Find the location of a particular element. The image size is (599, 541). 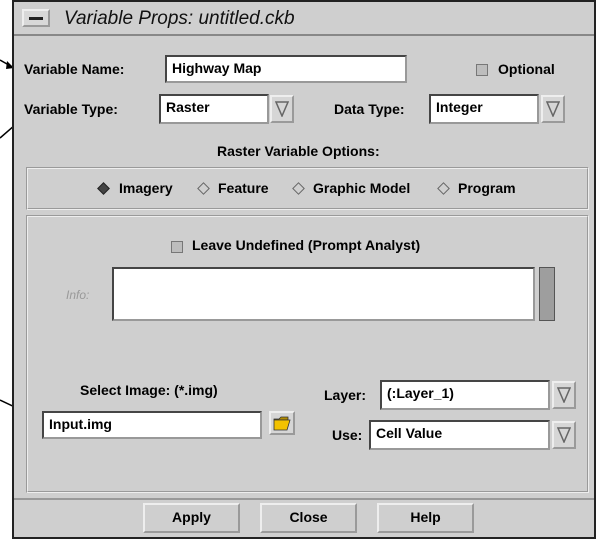

data-type-select: Integer is located at coordinates (484, 109).